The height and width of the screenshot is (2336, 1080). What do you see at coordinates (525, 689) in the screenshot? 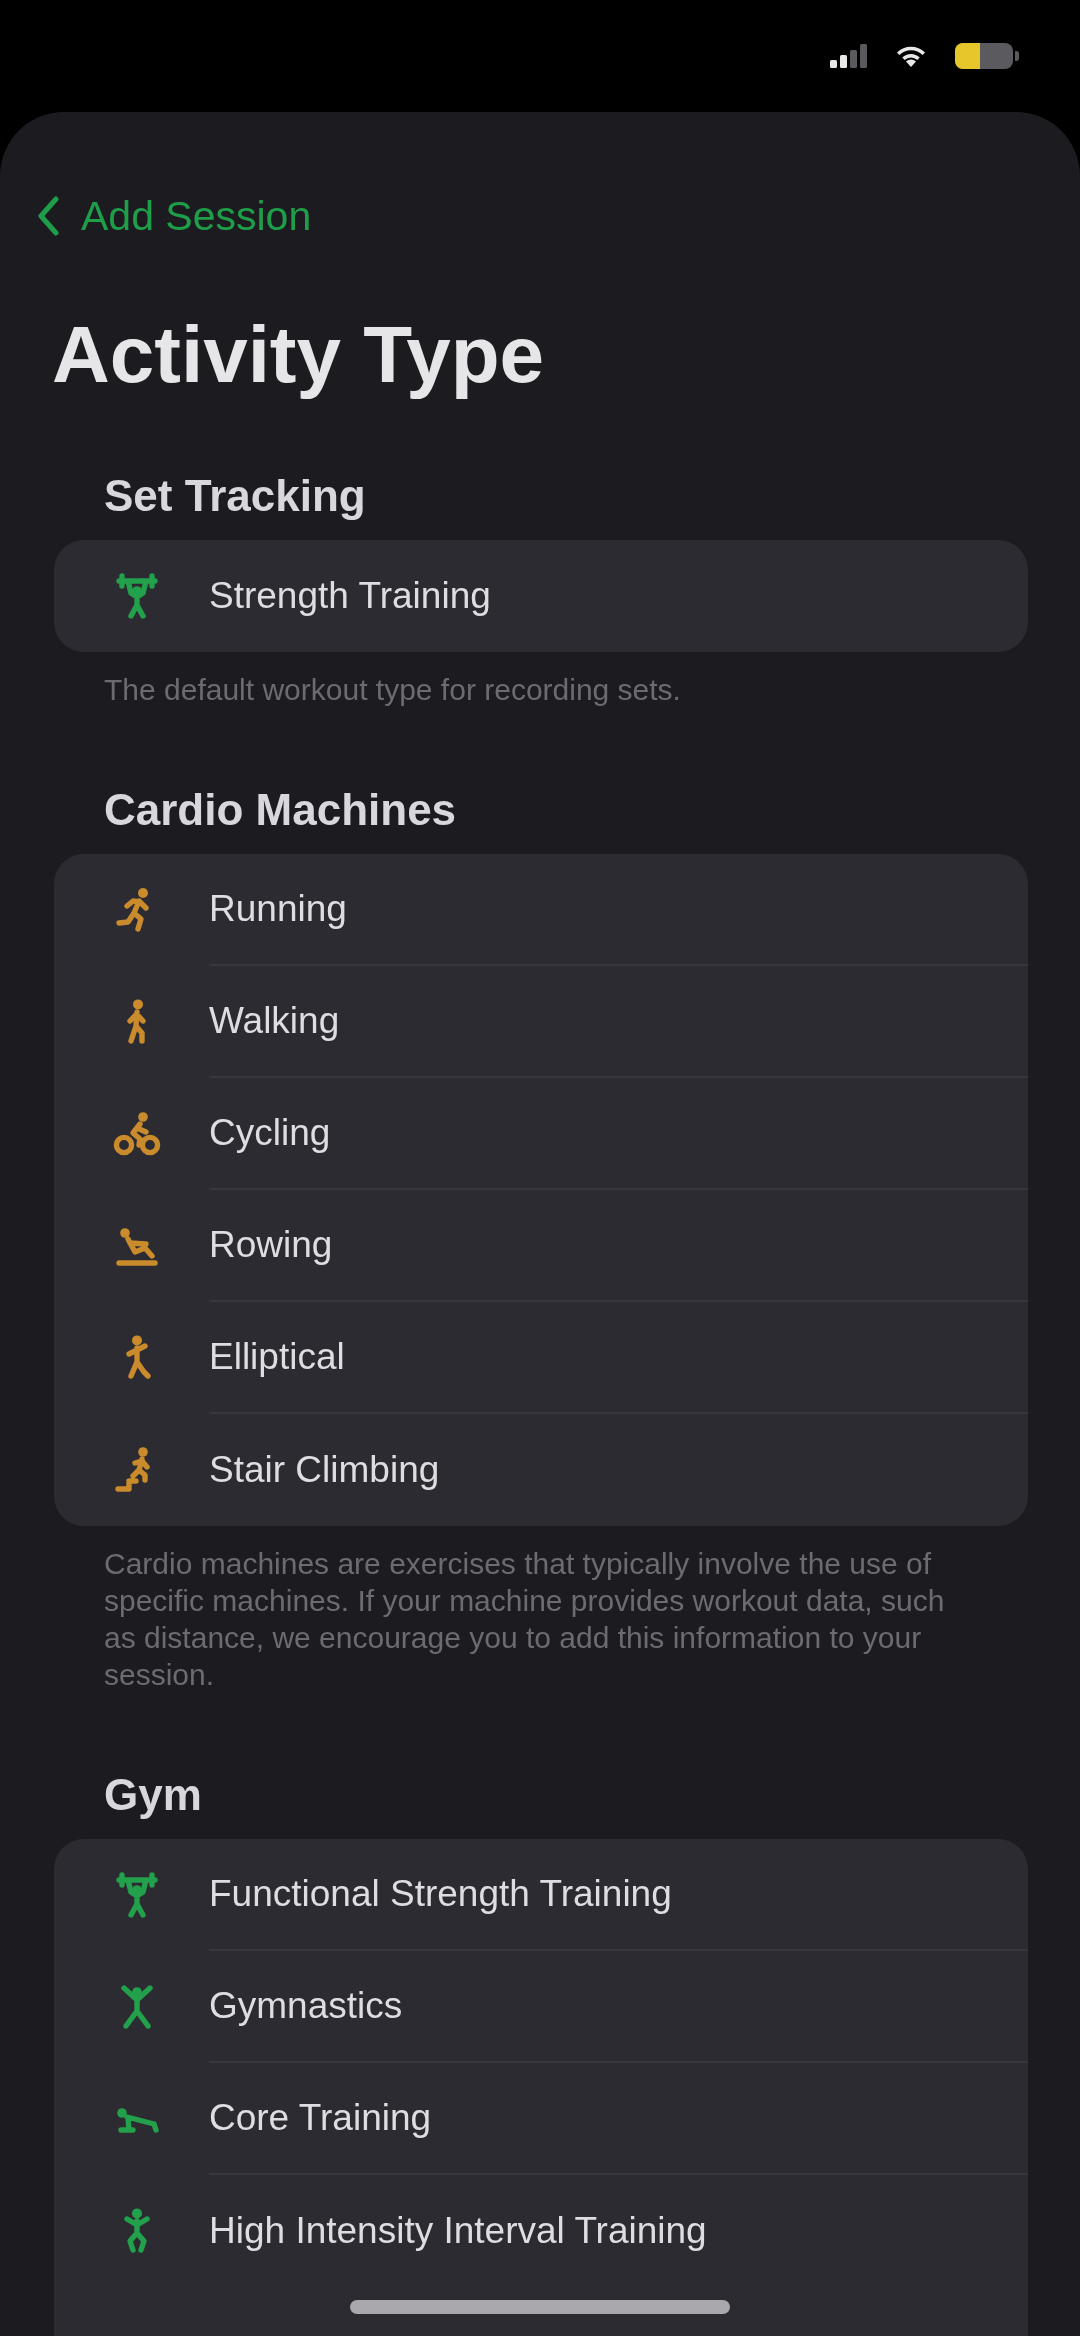
I see `section-footer: The default workout type for recording sets.` at bounding box center [525, 689].